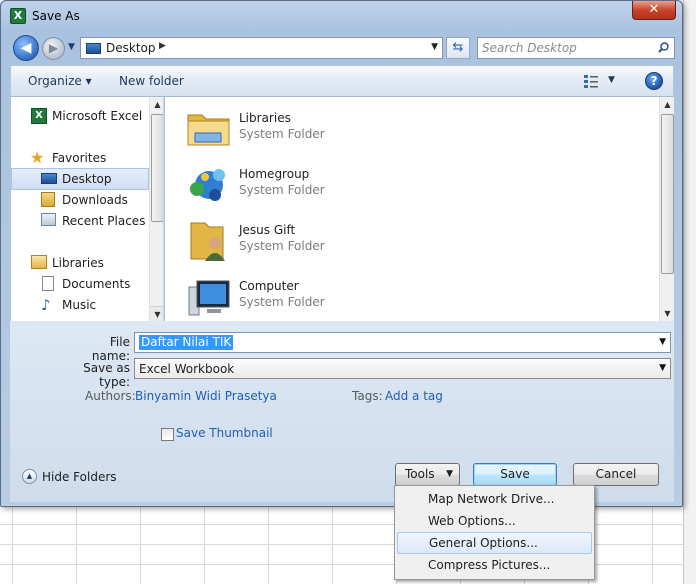  Describe the element at coordinates (151, 81) in the screenshot. I see `new-folder-button: New folder` at that location.